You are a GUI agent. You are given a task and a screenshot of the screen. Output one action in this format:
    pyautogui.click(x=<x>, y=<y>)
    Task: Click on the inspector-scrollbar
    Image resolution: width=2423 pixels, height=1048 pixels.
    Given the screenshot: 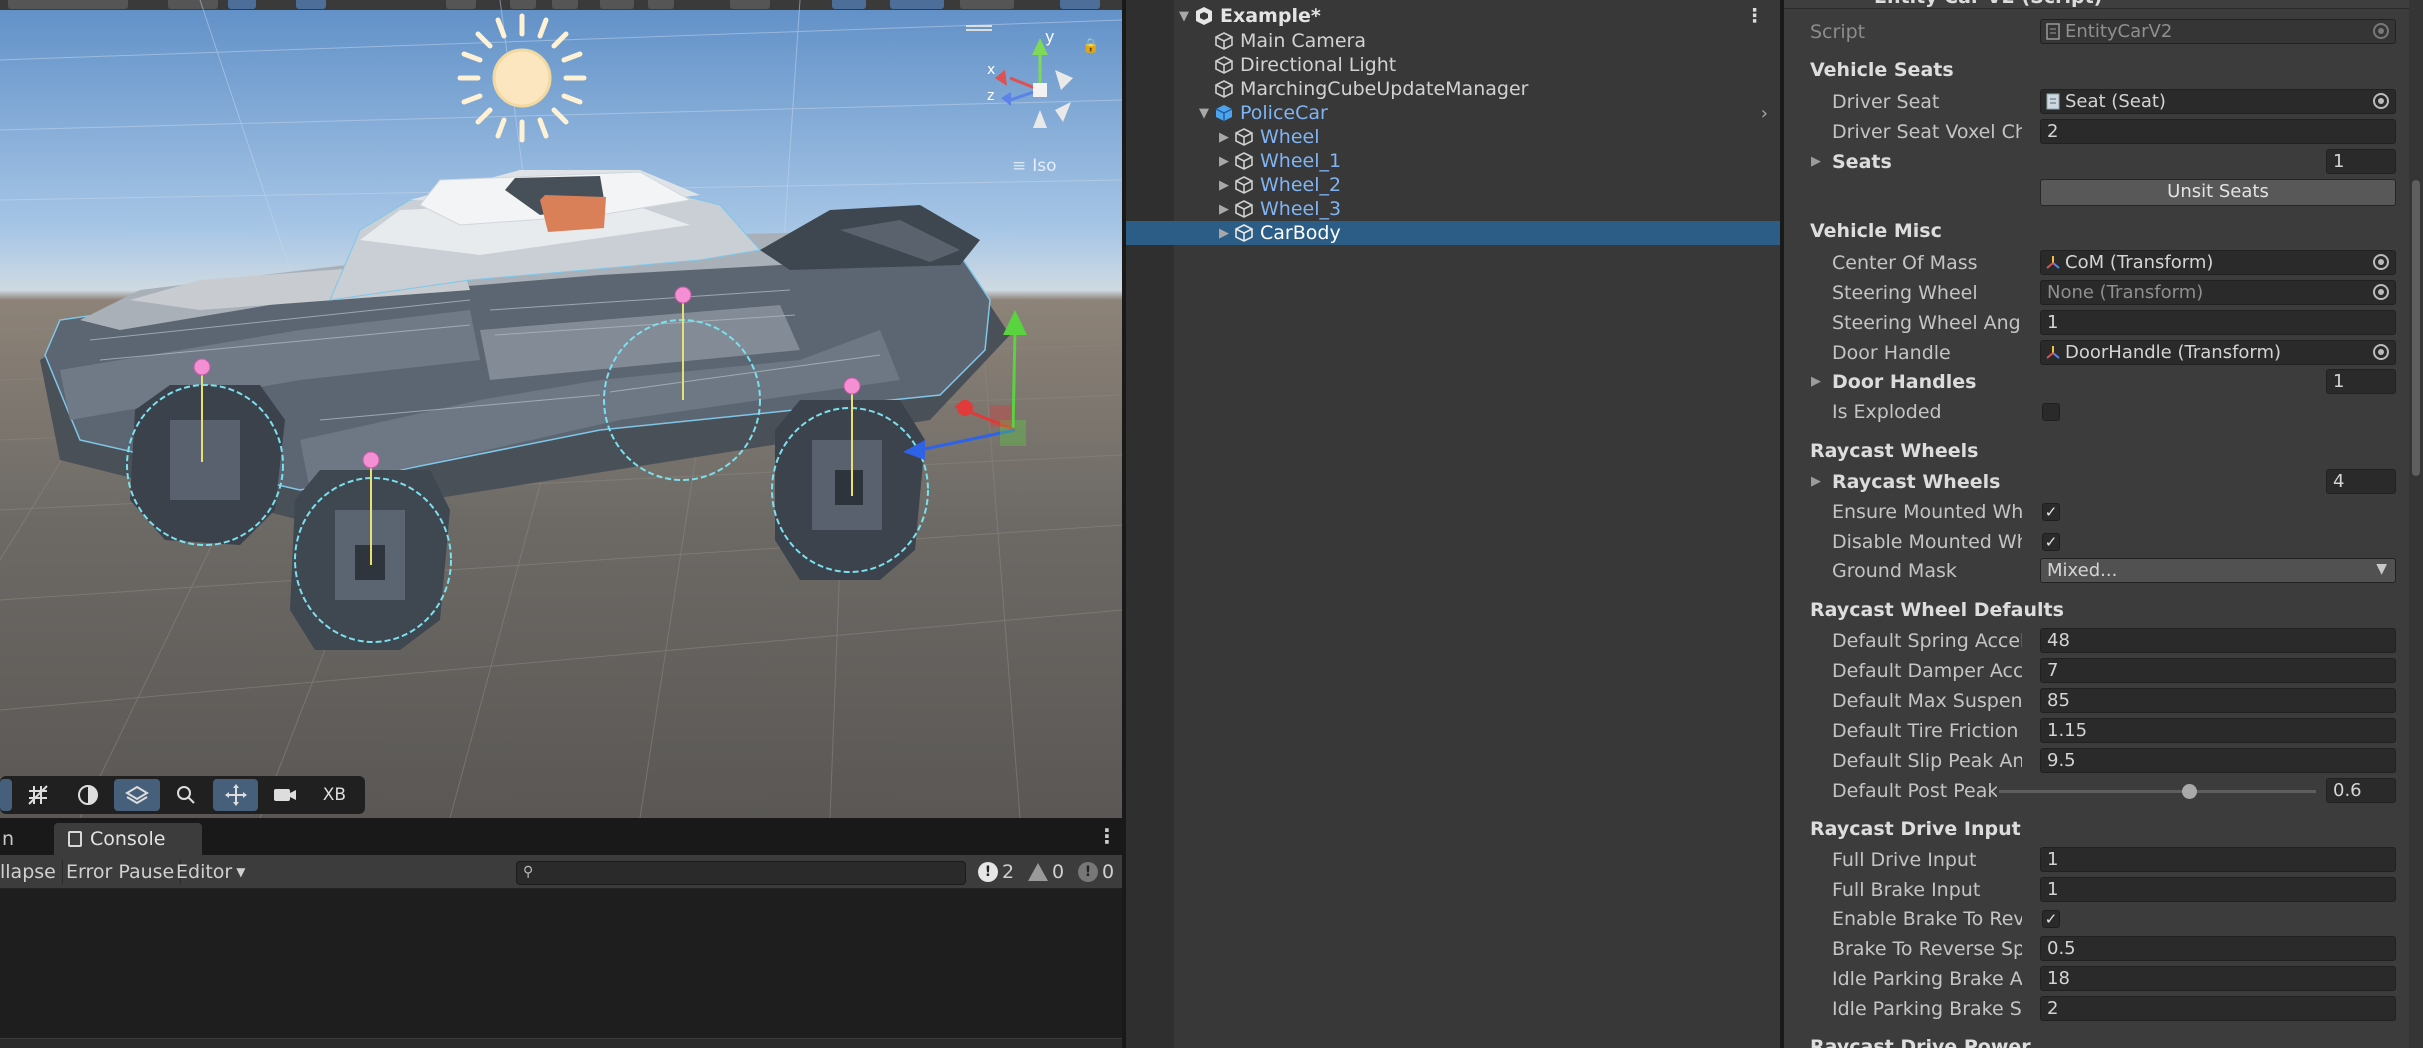 What is the action you would take?
    pyautogui.click(x=2416, y=524)
    